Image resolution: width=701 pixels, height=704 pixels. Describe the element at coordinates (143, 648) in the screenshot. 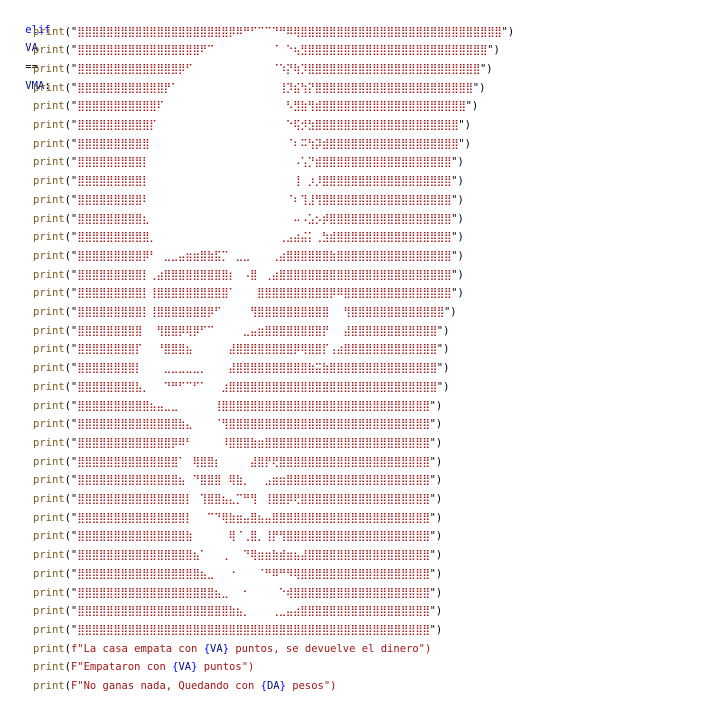

I see `string-text: La casa empata con` at that location.